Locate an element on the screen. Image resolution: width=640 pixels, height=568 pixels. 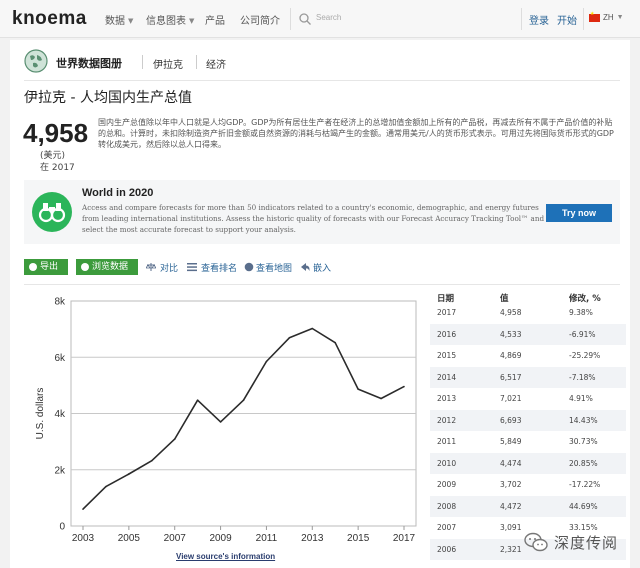
table-cell-date: 2012 is located at coordinates (447, 420).